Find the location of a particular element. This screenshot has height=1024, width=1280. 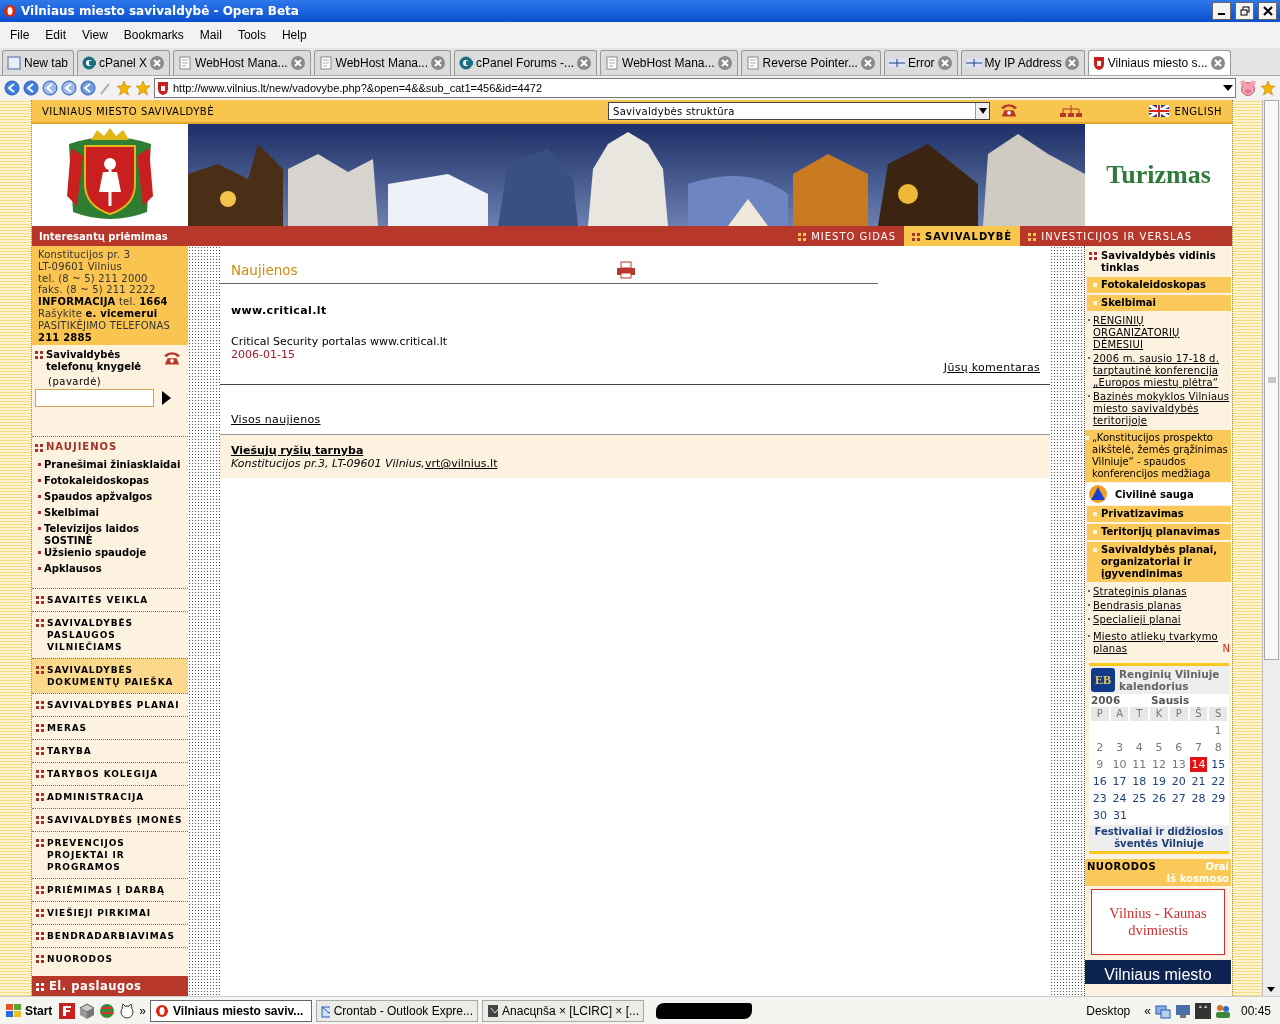

announcement-link: Miesto atliekų tvarkymo planas is located at coordinates (1156, 643).